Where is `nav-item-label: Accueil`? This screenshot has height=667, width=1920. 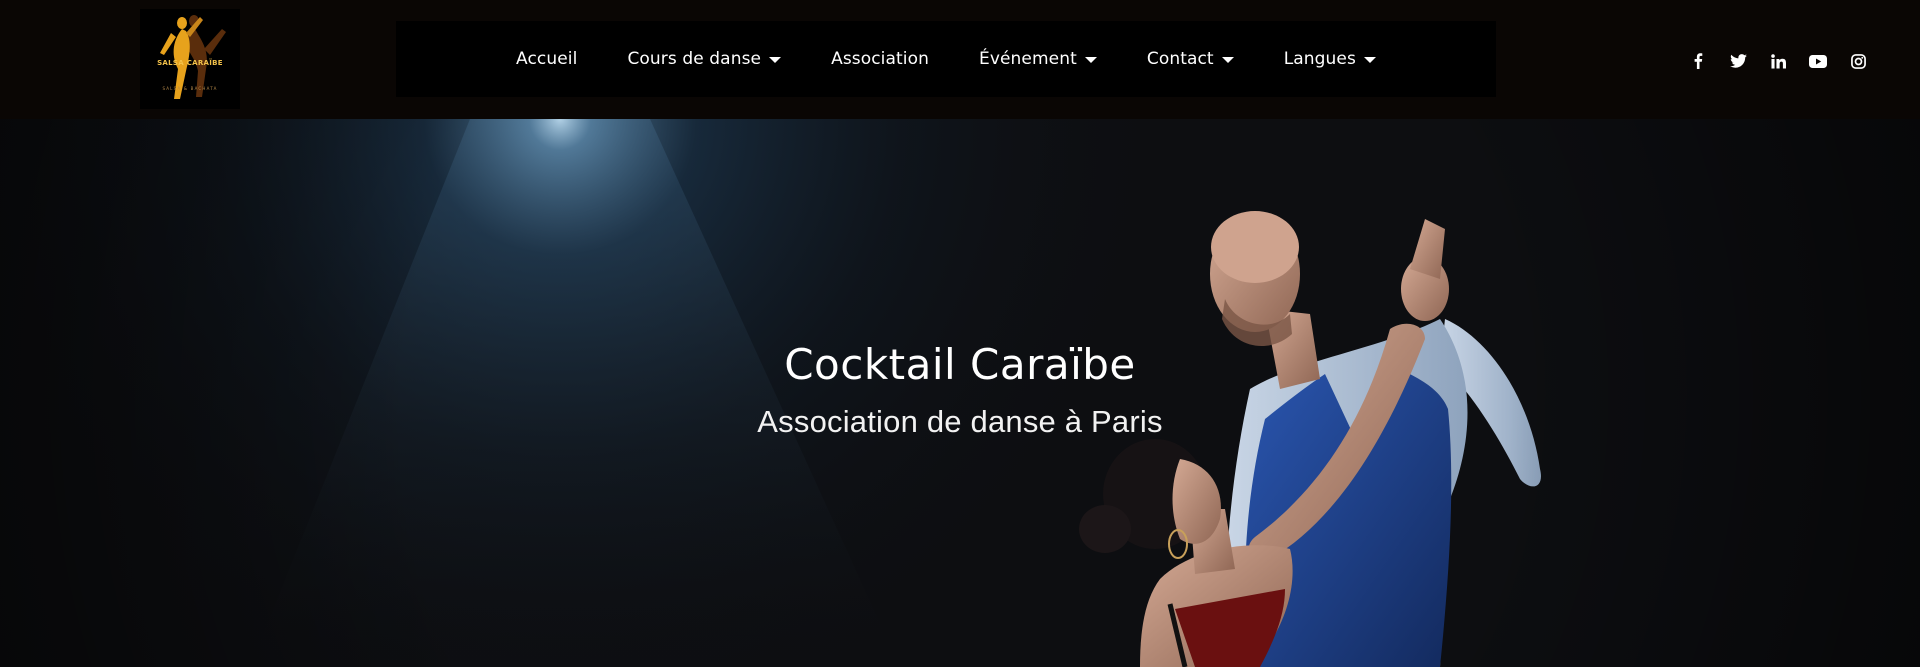 nav-item-label: Accueil is located at coordinates (547, 59).